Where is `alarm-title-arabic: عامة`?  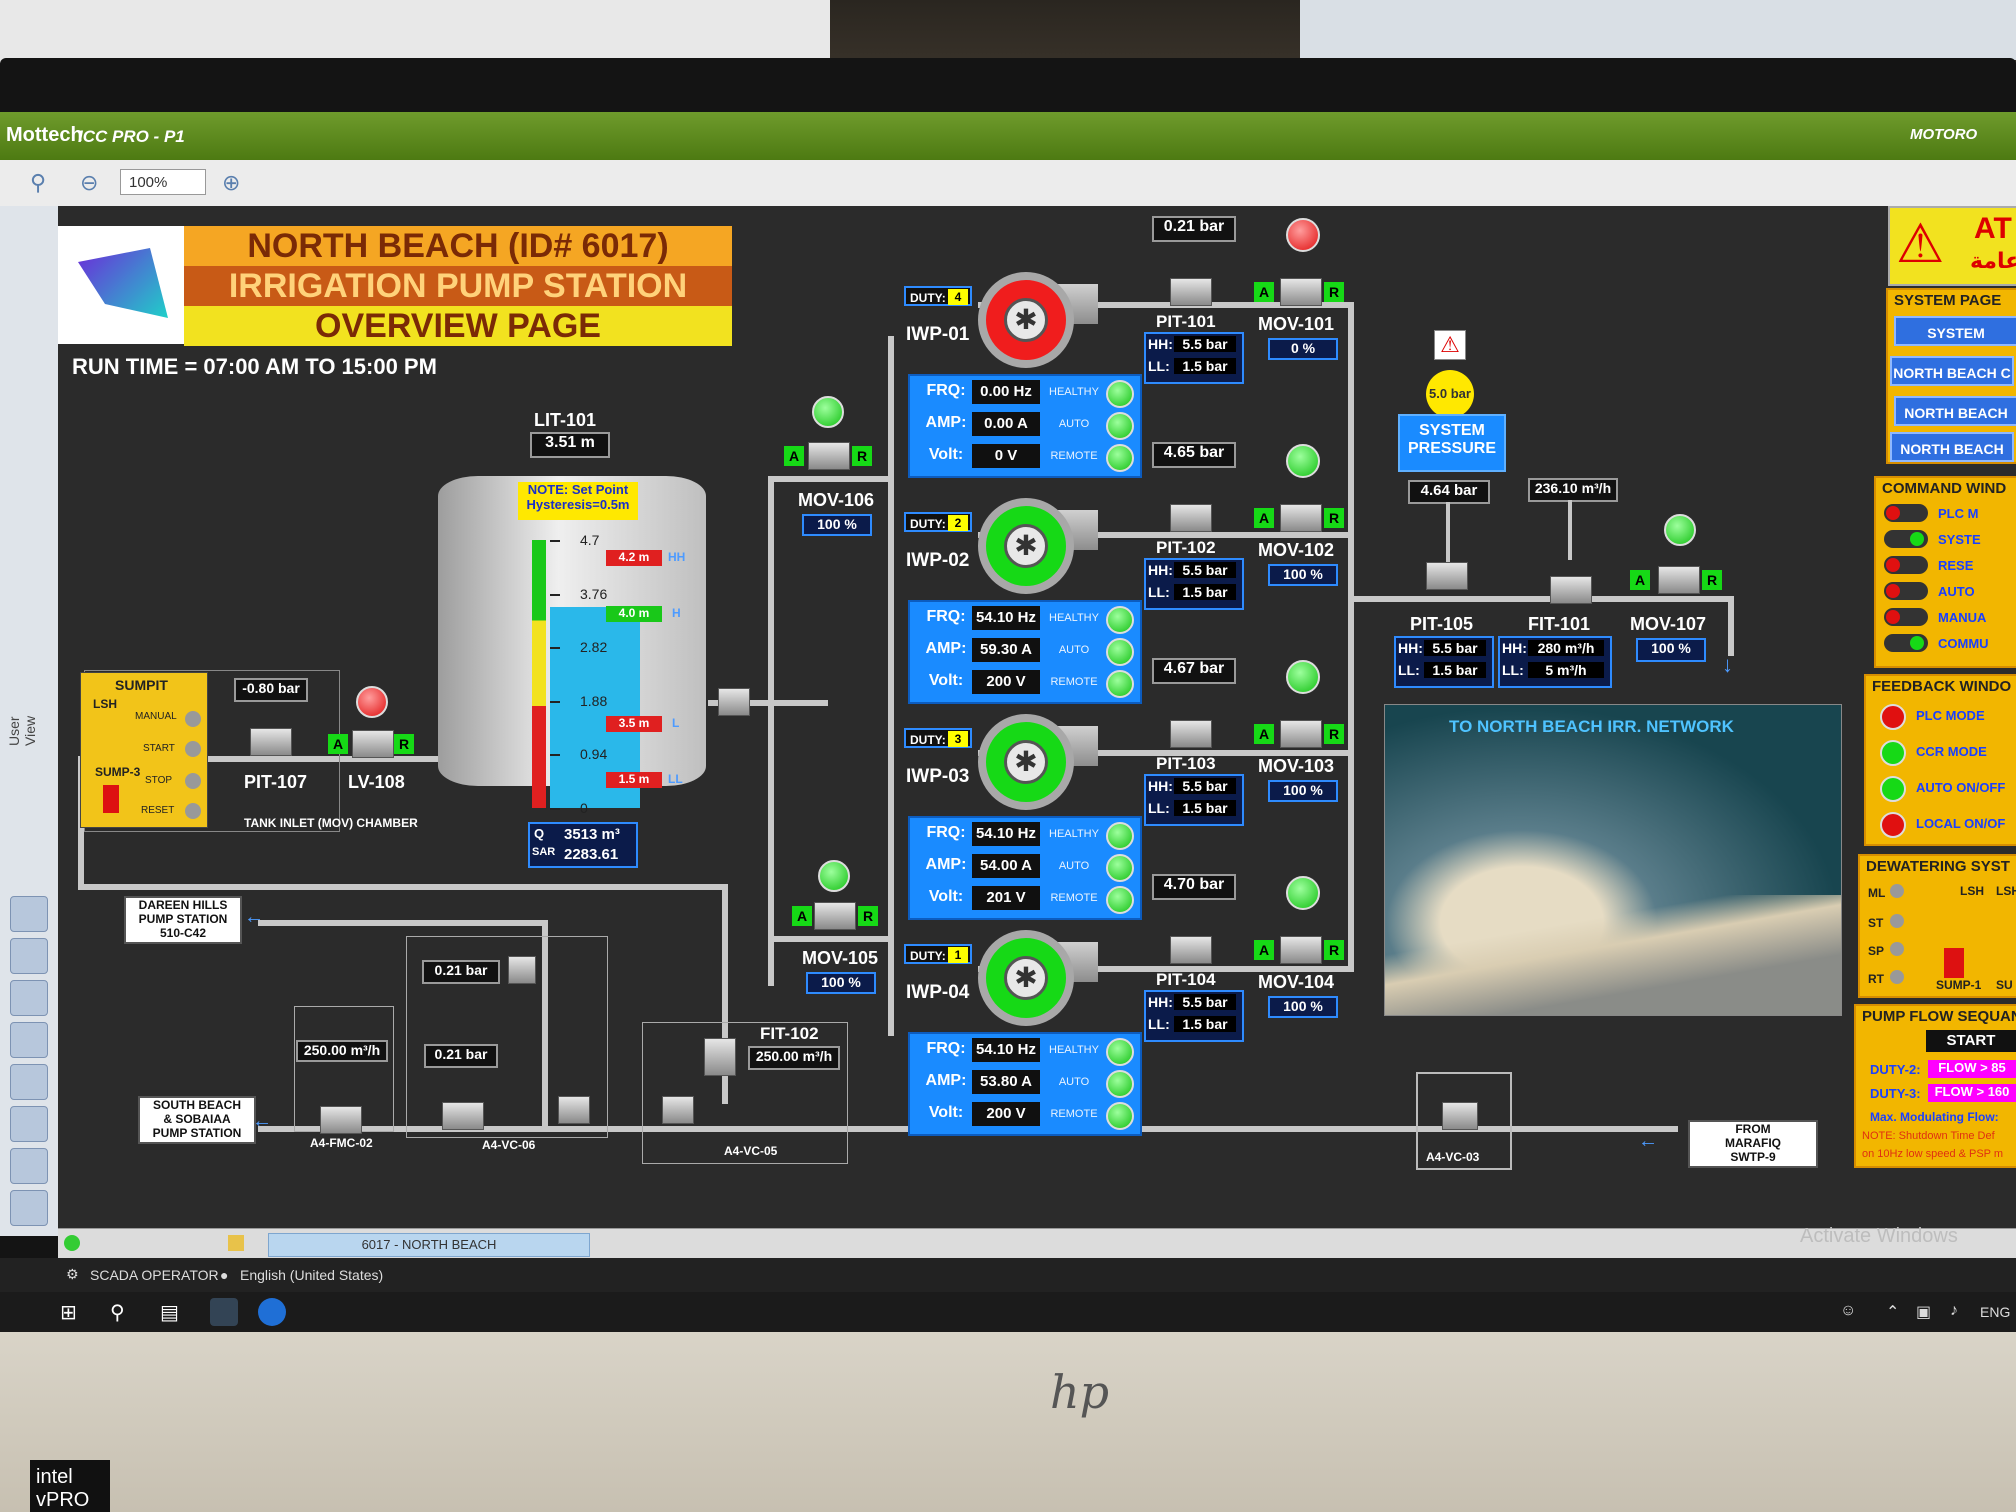
alarm-title-arabic: عامة is located at coordinates (1993, 260).